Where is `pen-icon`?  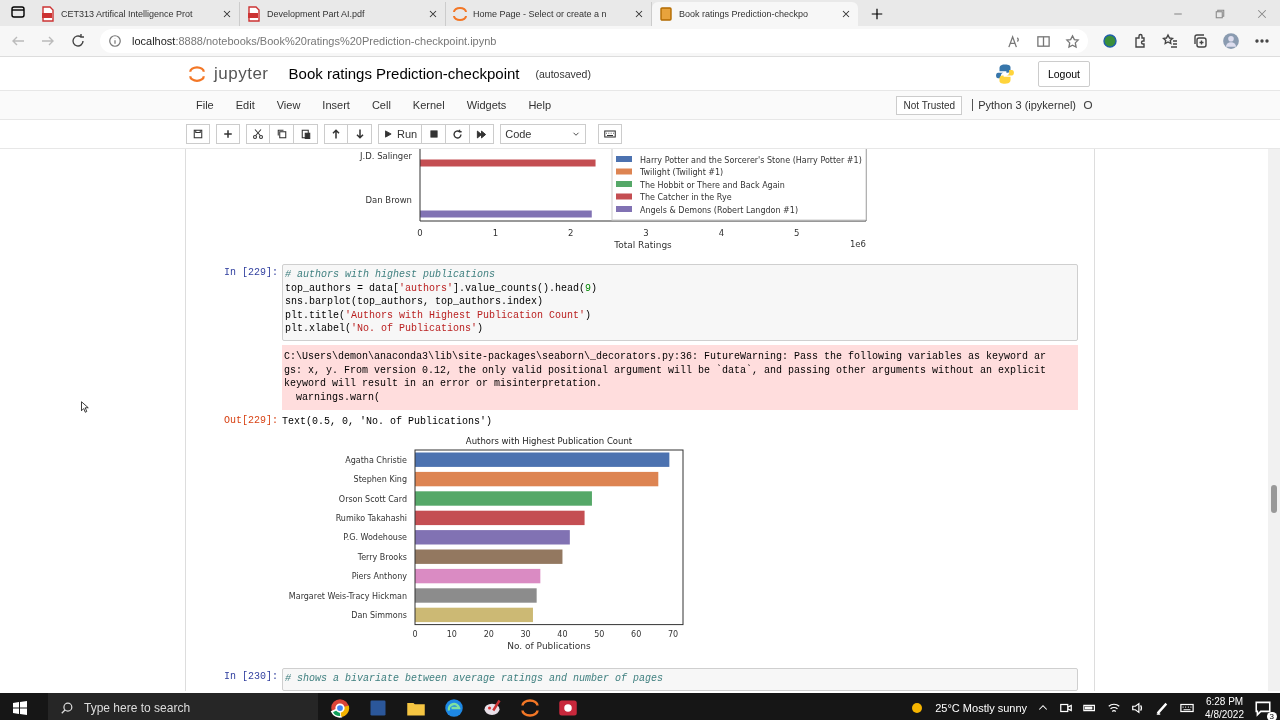 pen-icon is located at coordinates (1162, 708).